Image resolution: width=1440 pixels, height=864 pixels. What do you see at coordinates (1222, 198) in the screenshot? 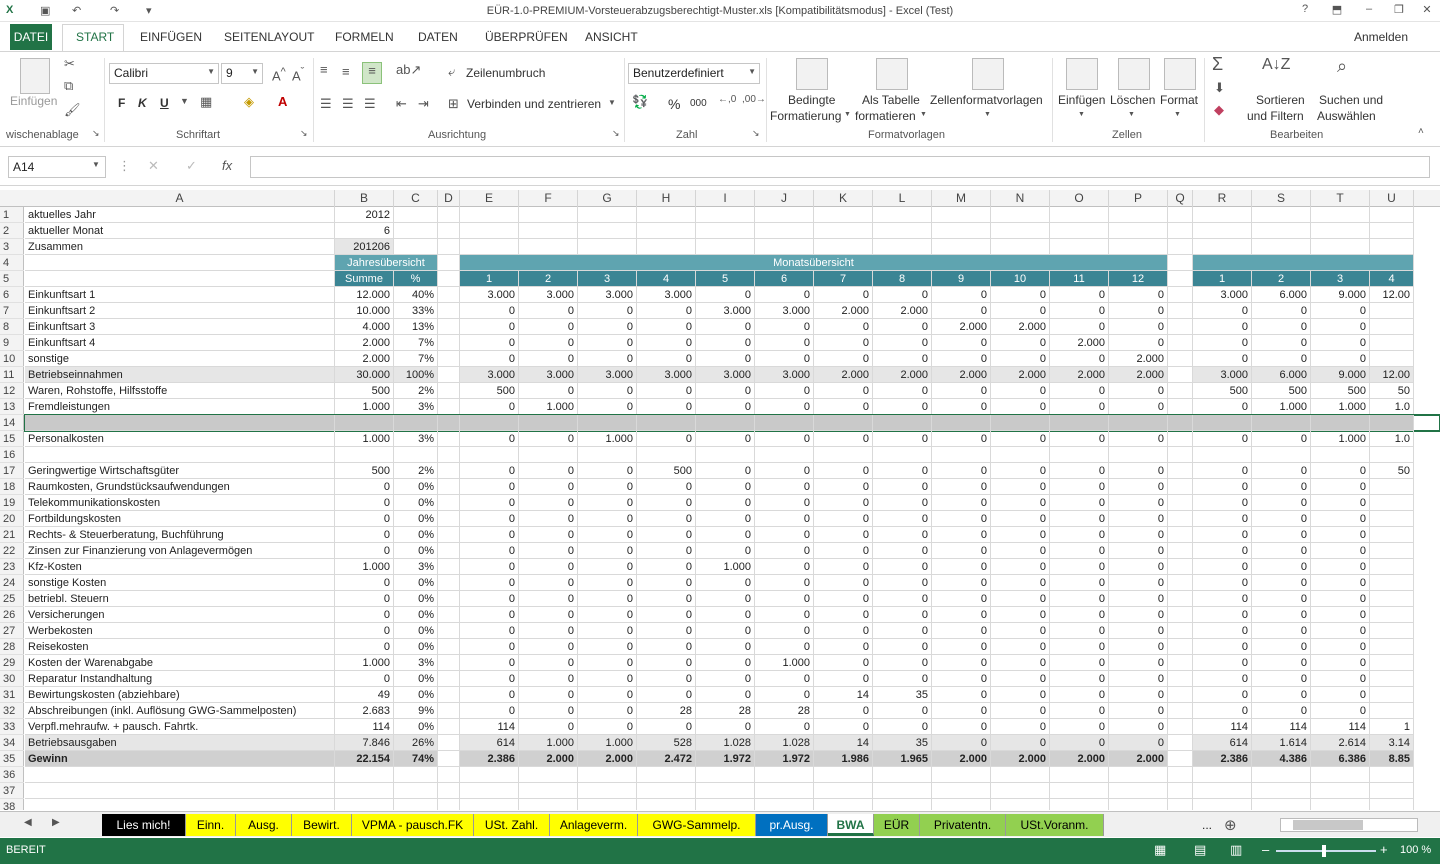
I see `column-header: R` at bounding box center [1222, 198].